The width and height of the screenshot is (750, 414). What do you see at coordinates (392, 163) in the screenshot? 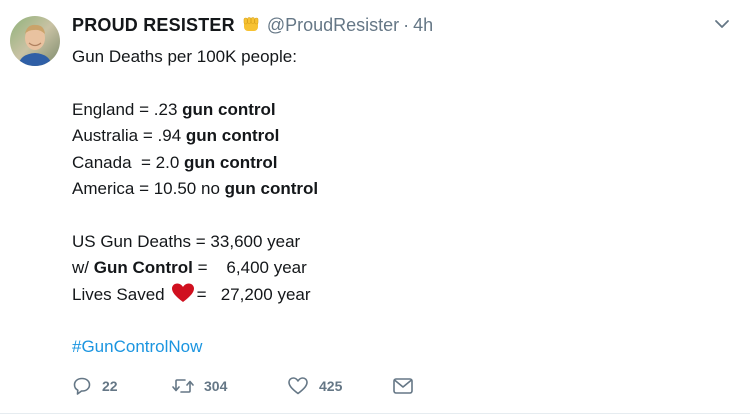
I see `text-line: Canada = 2.0 gun control` at bounding box center [392, 163].